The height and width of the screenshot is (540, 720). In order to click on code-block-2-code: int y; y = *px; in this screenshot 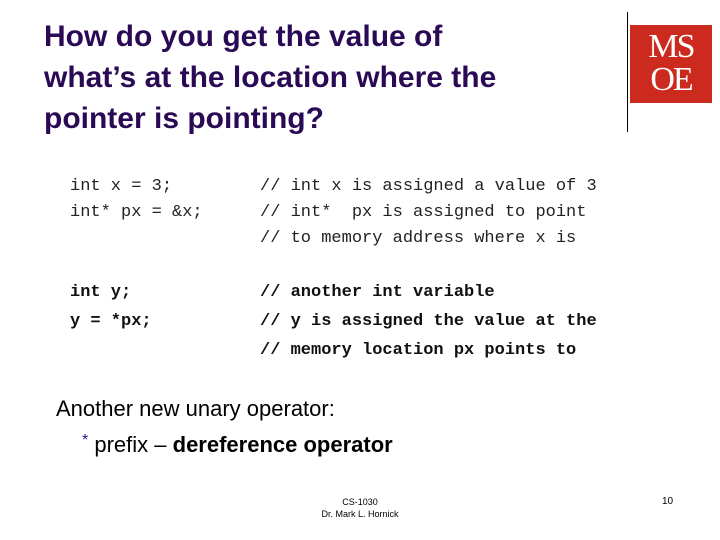, I will do `click(111, 307)`.